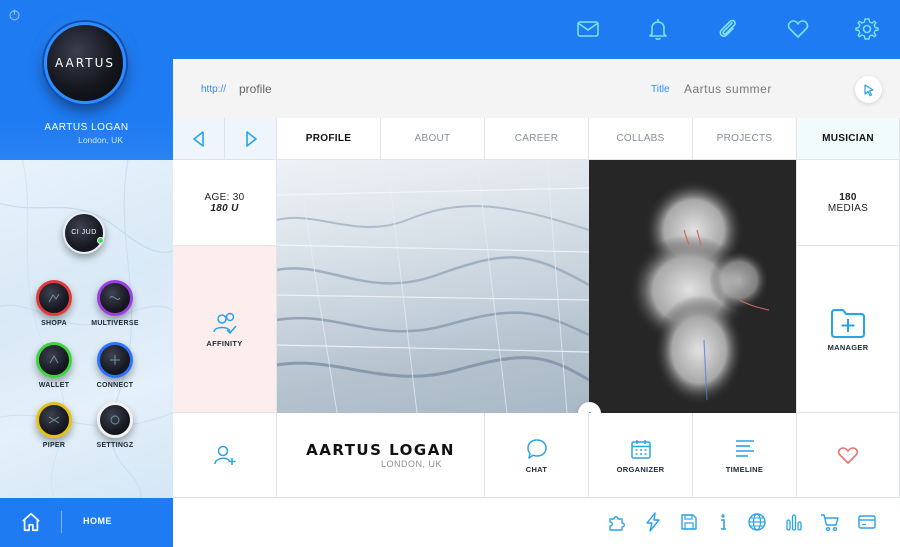  What do you see at coordinates (14, 14) in the screenshot?
I see `power-icon` at bounding box center [14, 14].